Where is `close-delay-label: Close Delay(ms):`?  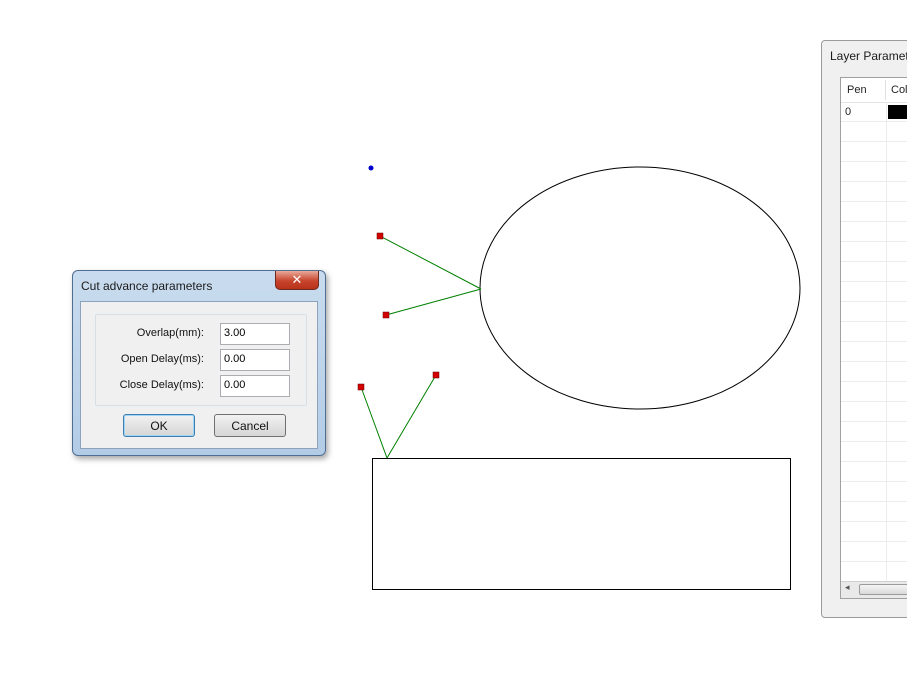
close-delay-label: Close Delay(ms): is located at coordinates (161, 385).